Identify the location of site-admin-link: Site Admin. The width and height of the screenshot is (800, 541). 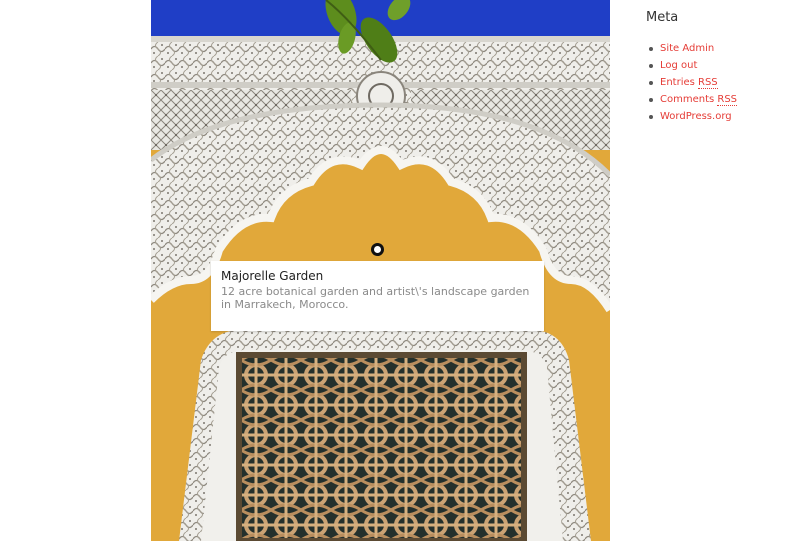
(687, 48).